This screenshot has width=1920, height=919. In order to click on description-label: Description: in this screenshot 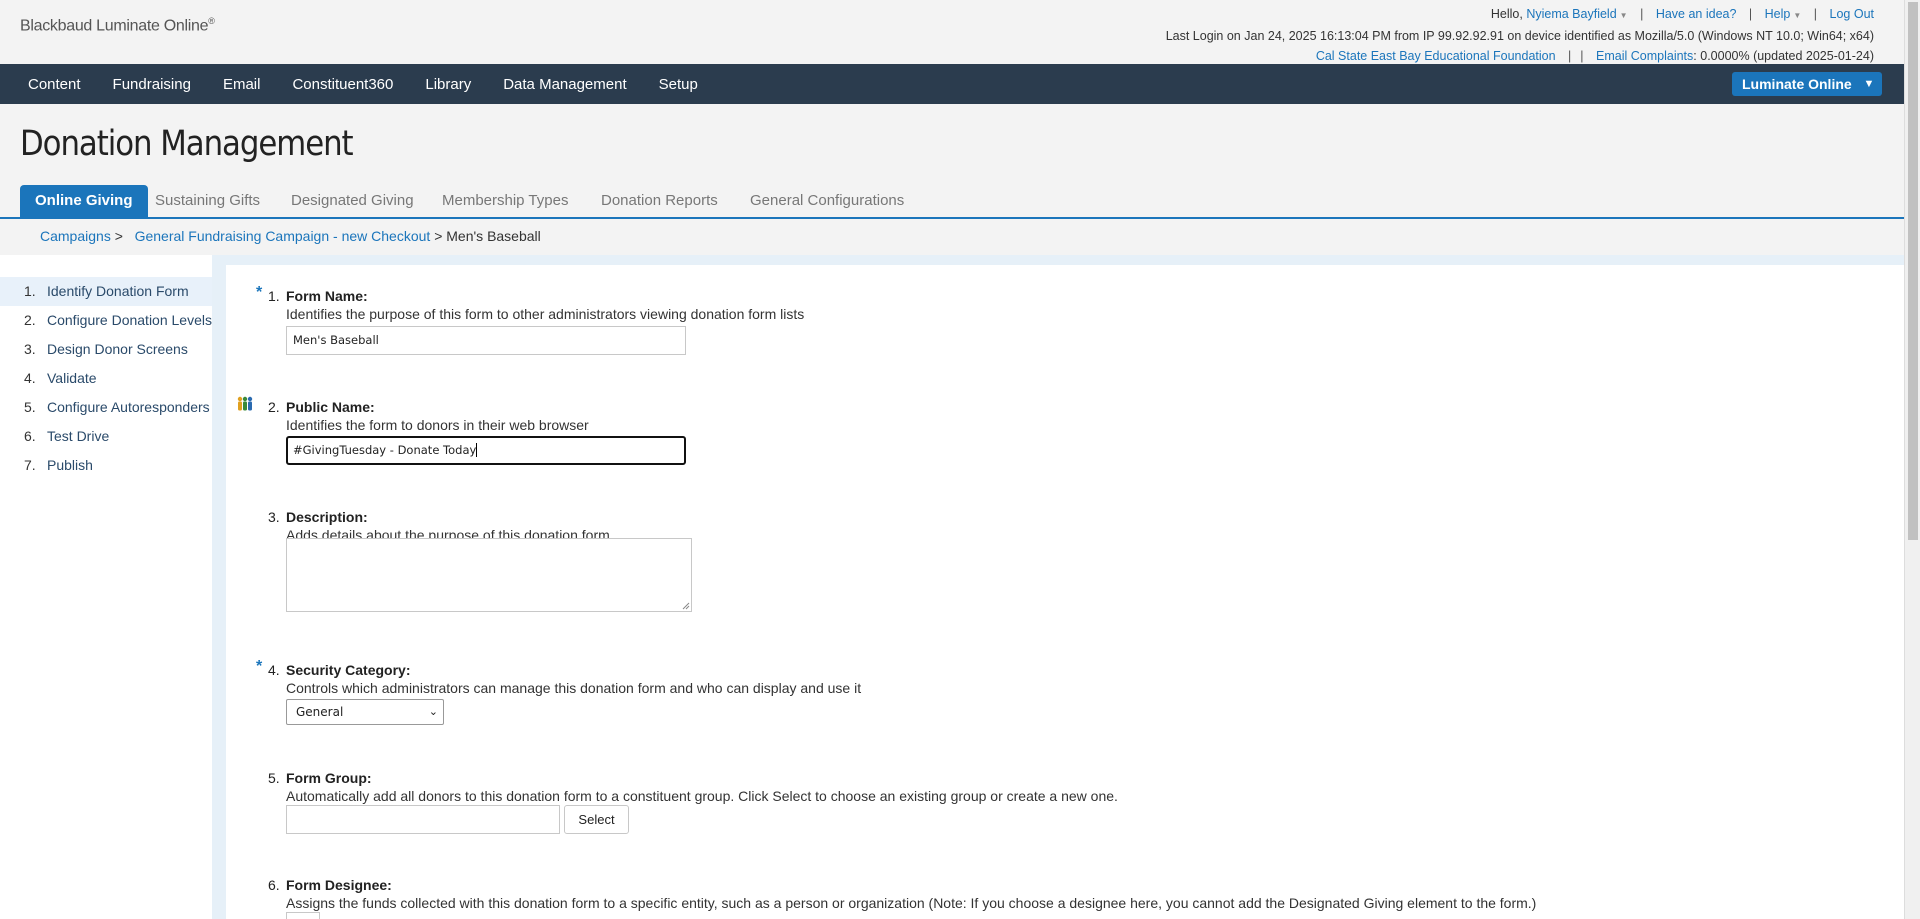, I will do `click(327, 517)`.